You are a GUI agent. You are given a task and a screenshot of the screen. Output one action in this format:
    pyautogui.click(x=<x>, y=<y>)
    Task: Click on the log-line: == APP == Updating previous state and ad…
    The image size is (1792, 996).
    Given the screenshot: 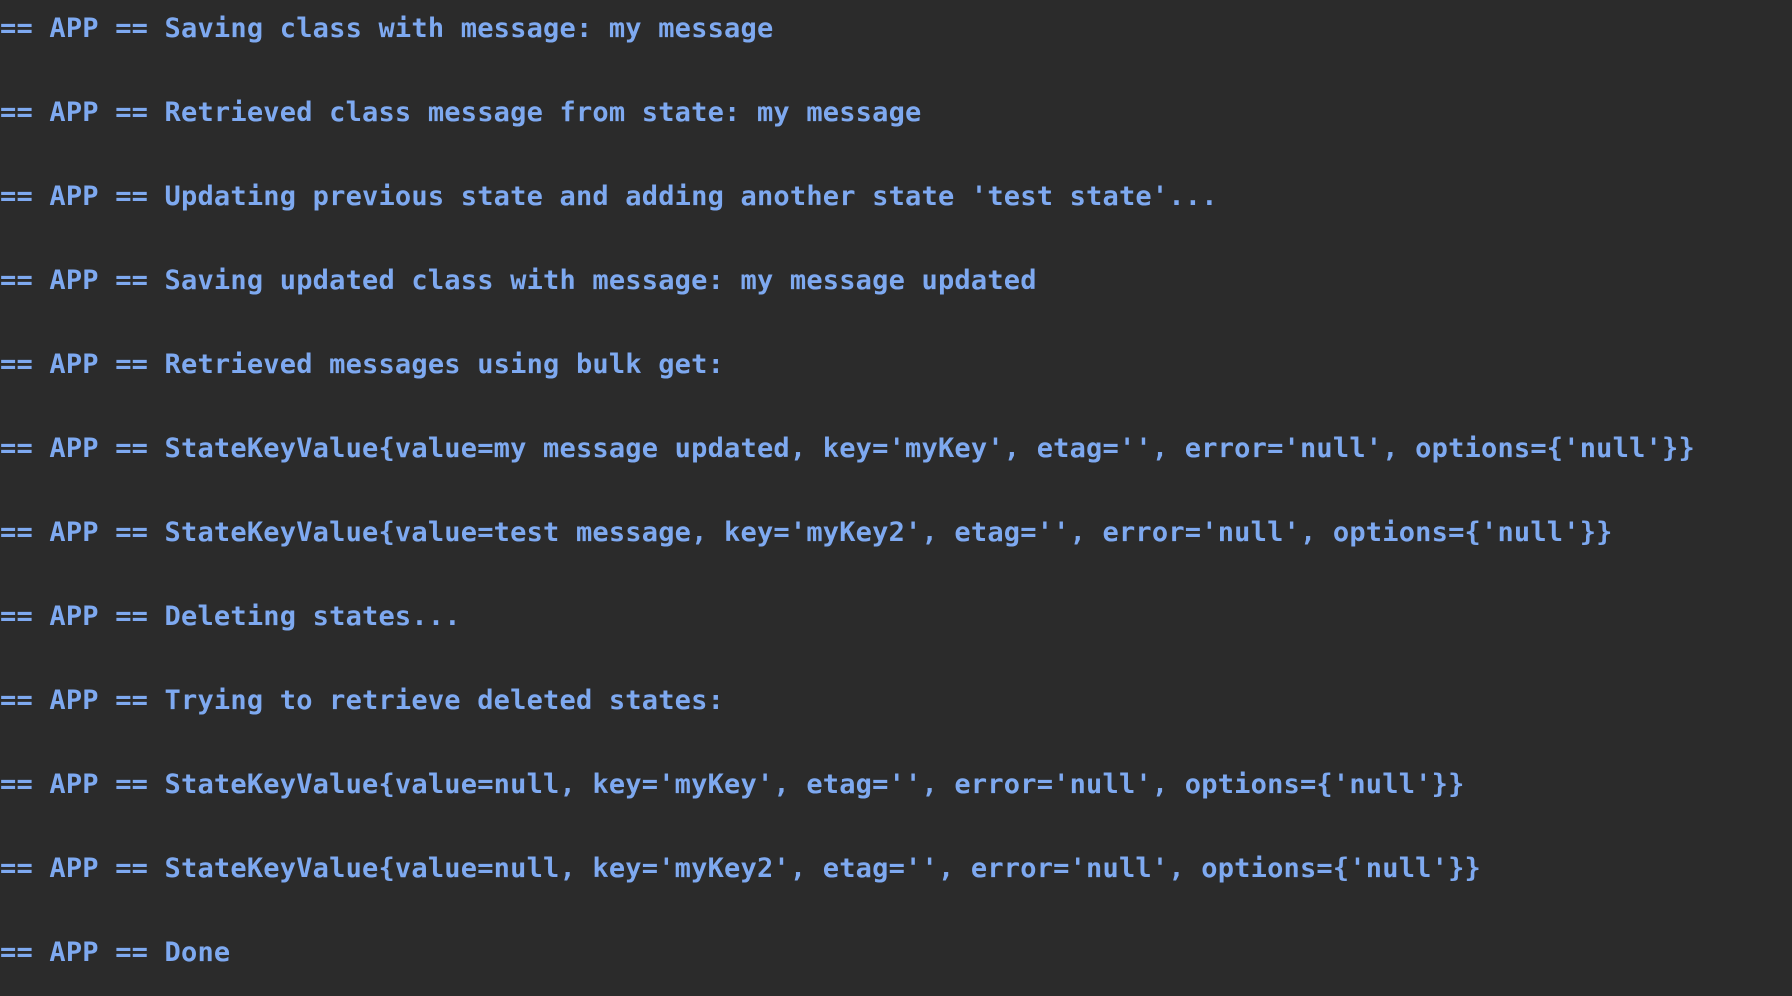 What is the action you would take?
    pyautogui.click(x=609, y=196)
    